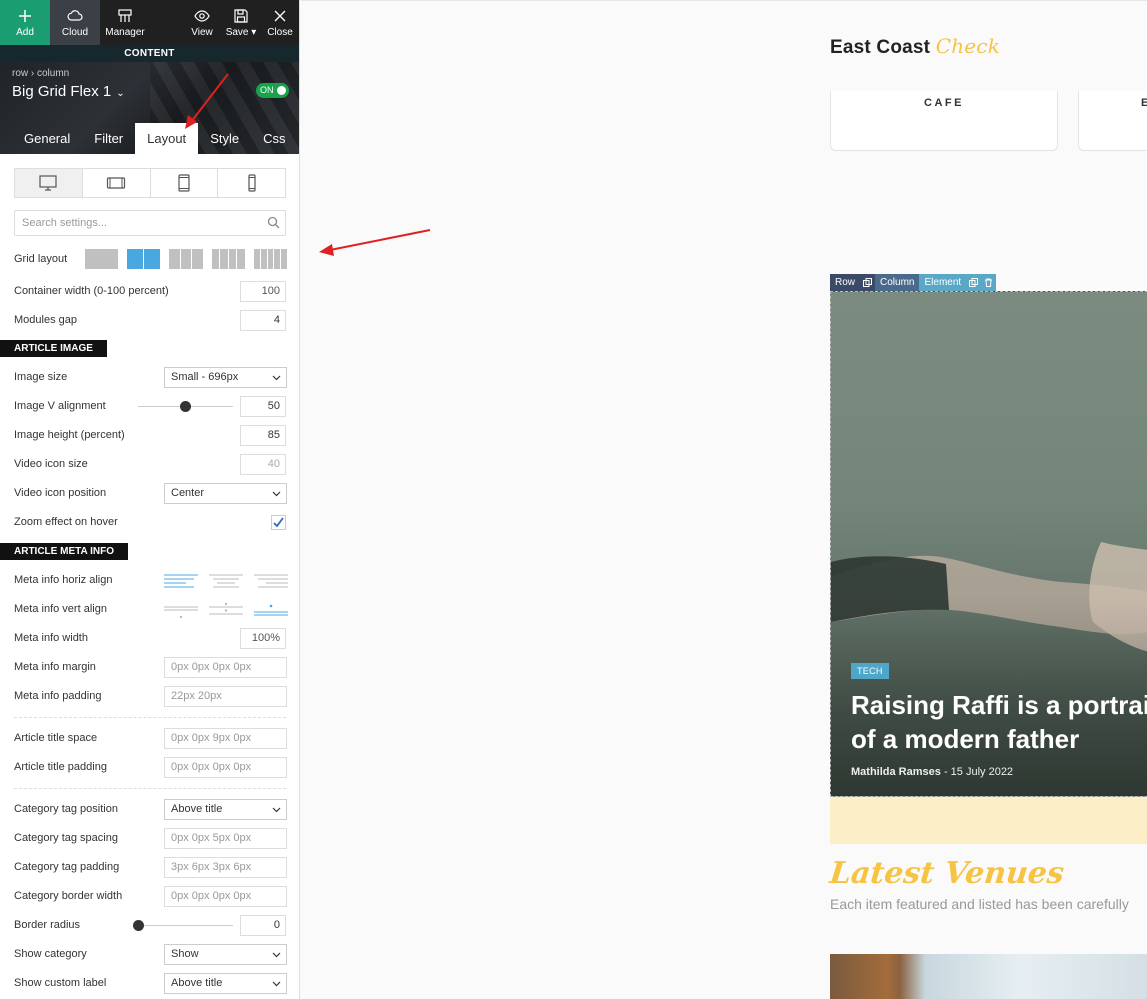 The width and height of the screenshot is (1147, 999). I want to click on align-top-icon, so click(181, 610).